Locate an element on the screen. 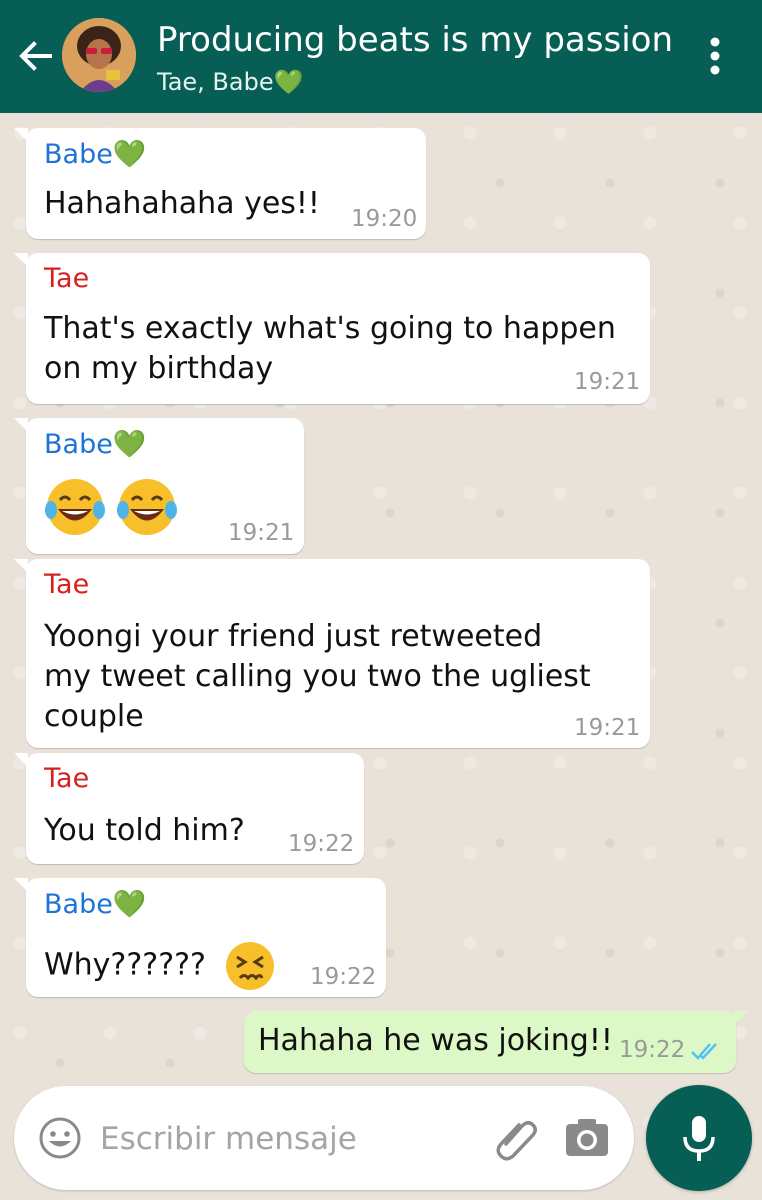 Image resolution: width=762 pixels, height=1200 pixels. voice-message-button is located at coordinates (699, 1138).